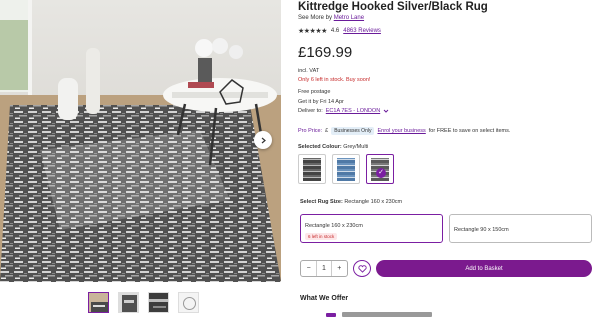  Describe the element at coordinates (325, 52) in the screenshot. I see `price: £169.99` at that location.